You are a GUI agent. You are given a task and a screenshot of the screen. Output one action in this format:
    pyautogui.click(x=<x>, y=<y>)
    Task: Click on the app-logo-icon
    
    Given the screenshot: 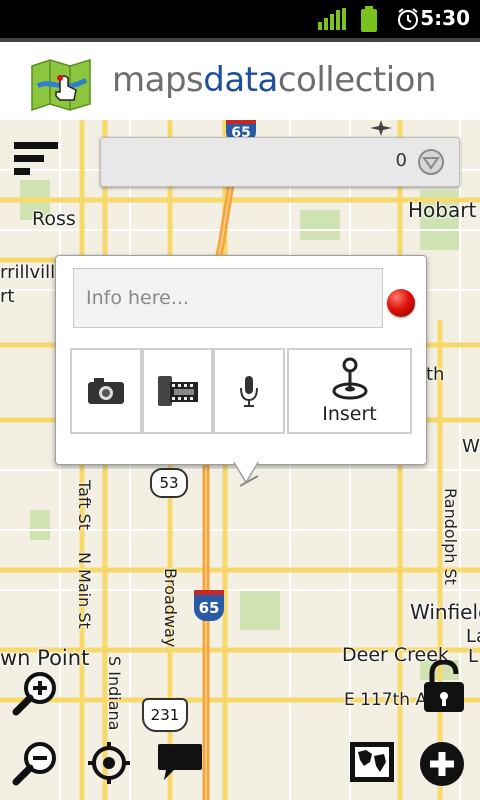 What is the action you would take?
    pyautogui.click(x=61, y=85)
    